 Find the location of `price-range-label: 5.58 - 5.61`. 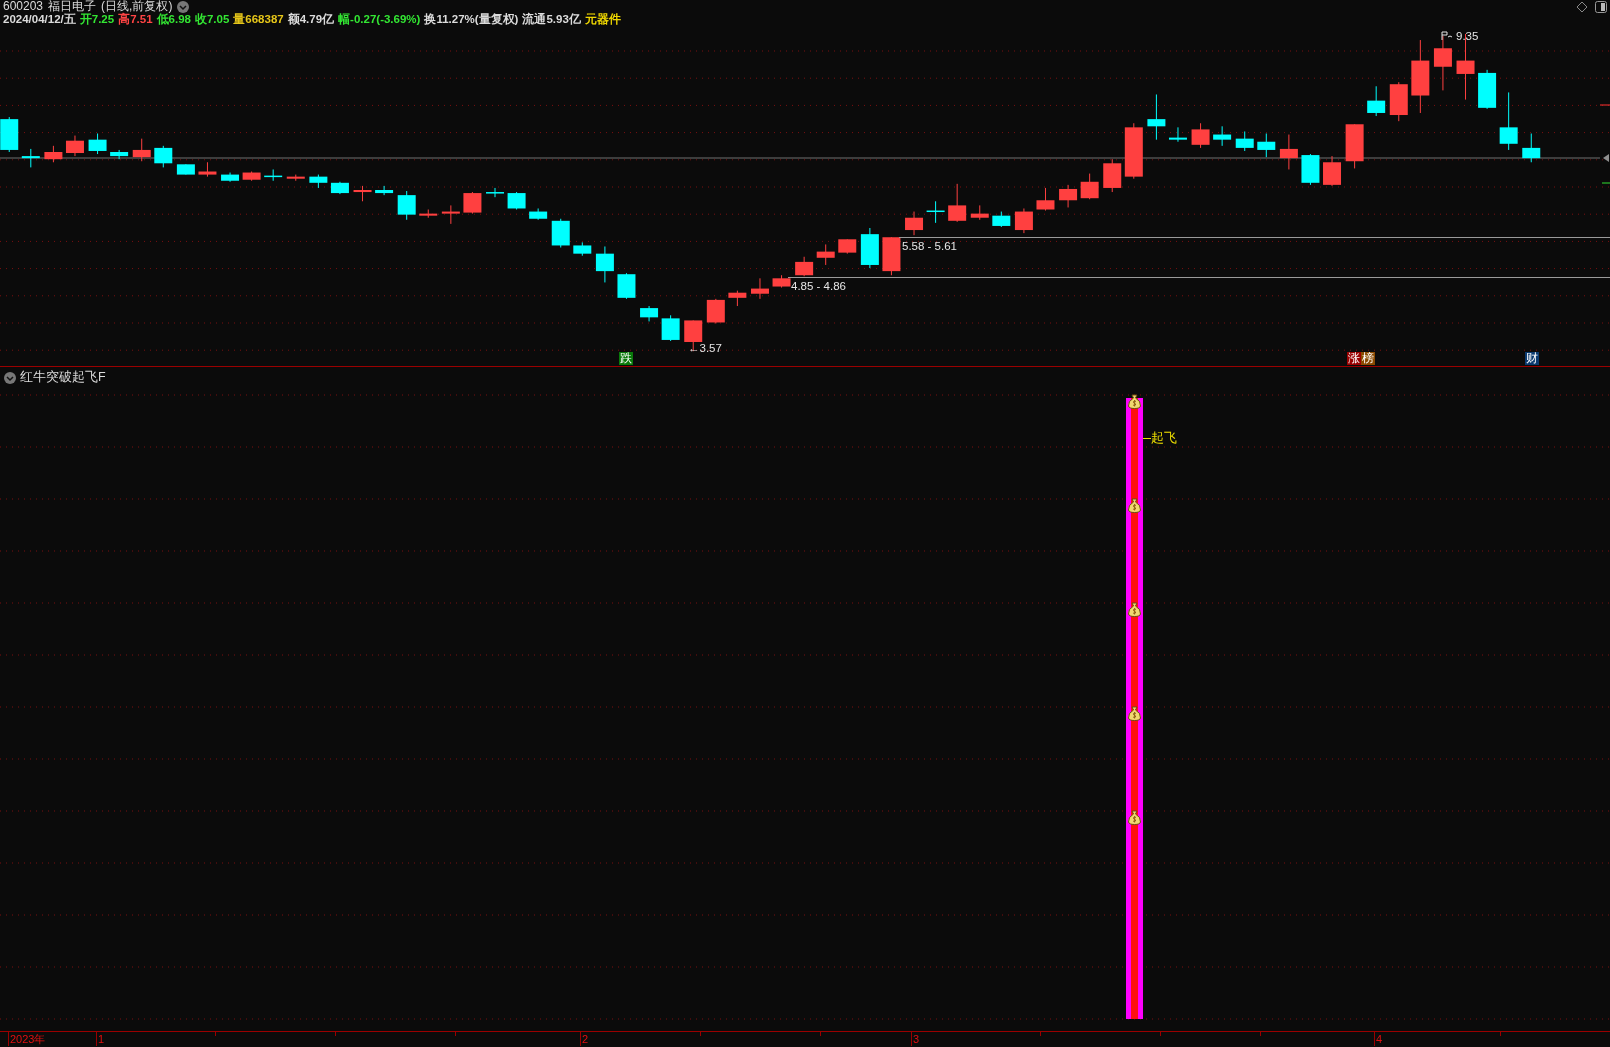

price-range-label: 5.58 - 5.61 is located at coordinates (929, 246).